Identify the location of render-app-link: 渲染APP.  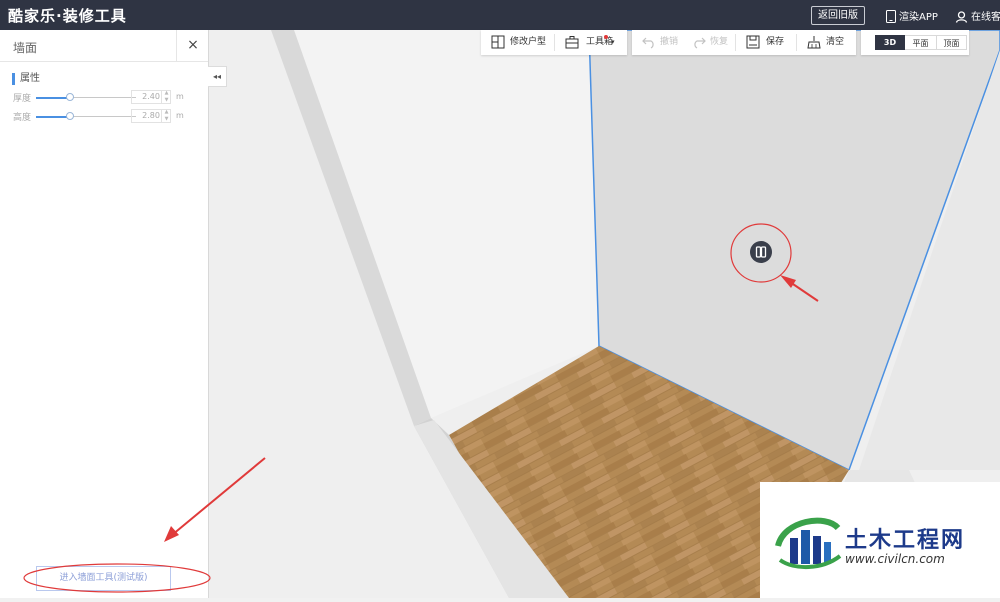
(912, 15).